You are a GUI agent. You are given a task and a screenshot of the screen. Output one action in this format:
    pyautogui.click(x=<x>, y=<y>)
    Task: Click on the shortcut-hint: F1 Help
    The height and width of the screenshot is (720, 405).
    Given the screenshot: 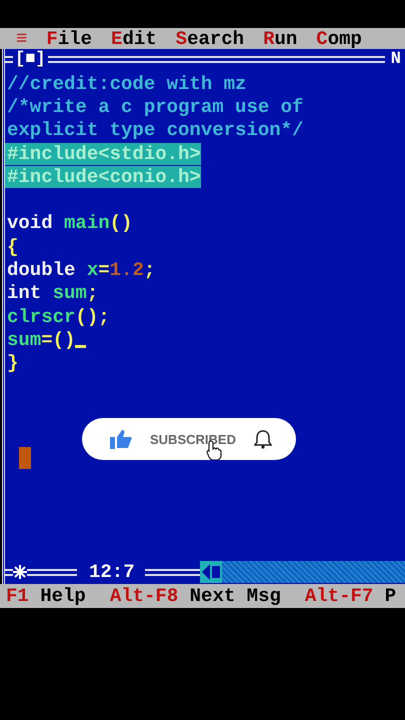 What is the action you would take?
    pyautogui.click(x=46, y=596)
    